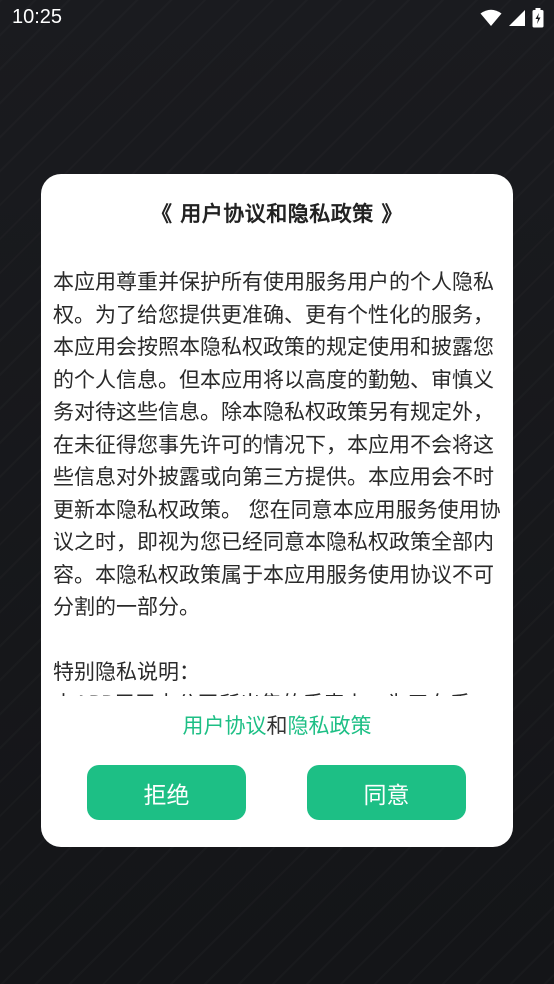  I want to click on status-time: 10:25, so click(37, 17).